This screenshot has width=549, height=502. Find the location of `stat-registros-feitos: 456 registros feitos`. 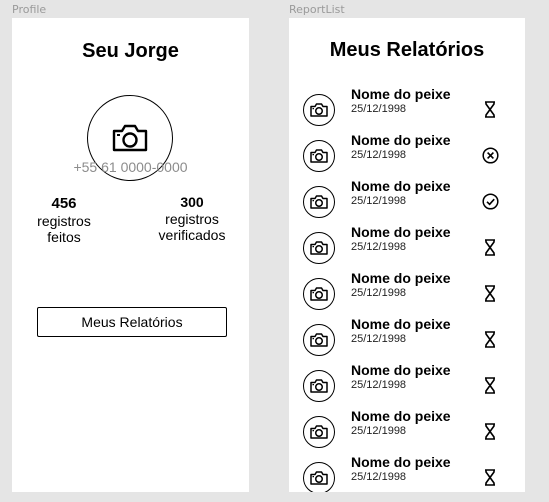

stat-registros-feitos: 456 registros feitos is located at coordinates (64, 219).